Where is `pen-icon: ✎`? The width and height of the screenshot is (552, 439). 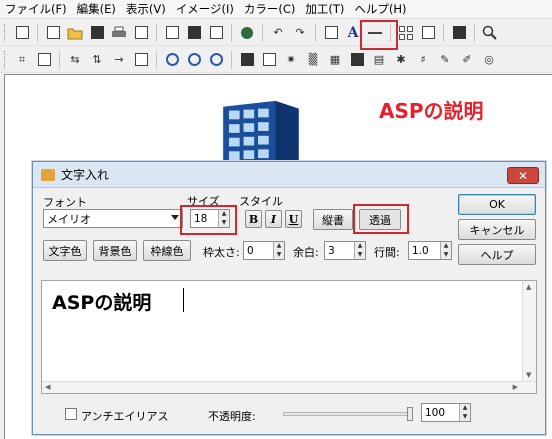 pen-icon: ✎ is located at coordinates (445, 60).